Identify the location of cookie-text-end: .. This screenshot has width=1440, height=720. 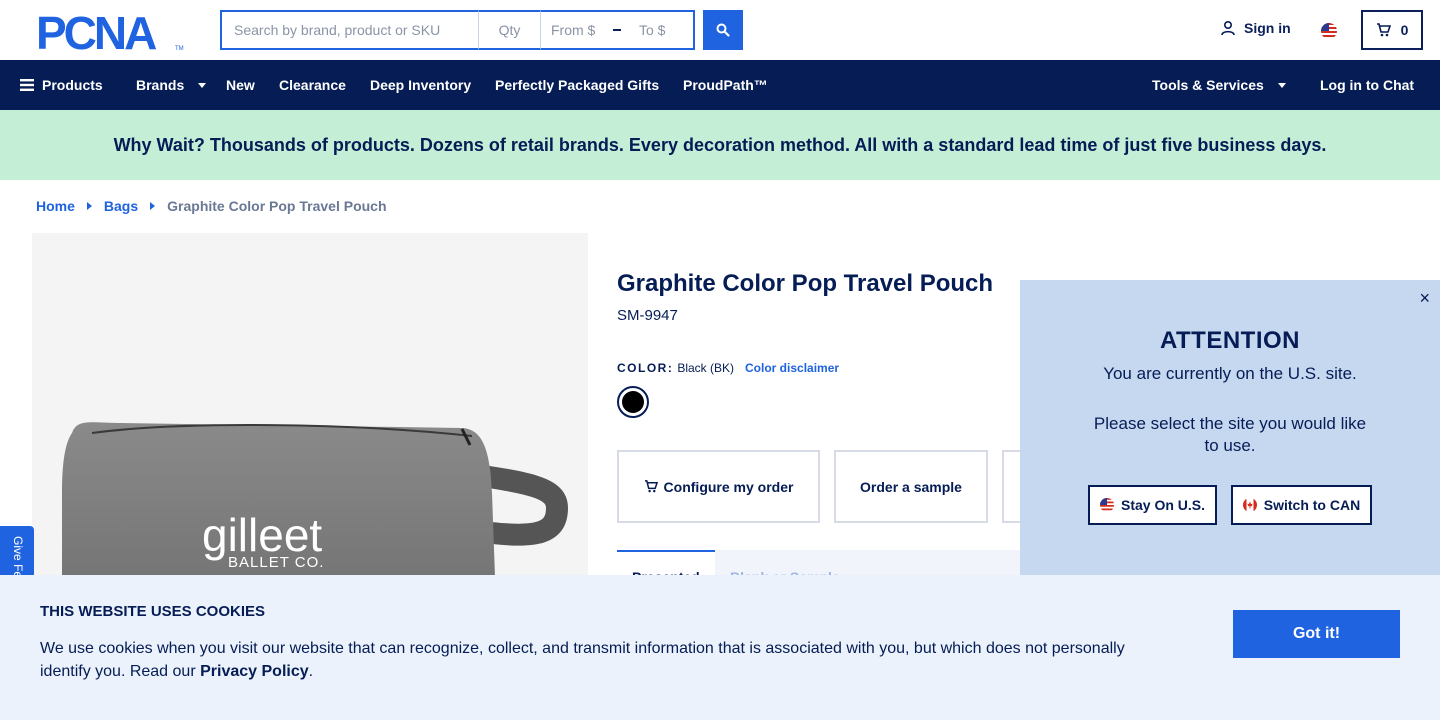
(311, 671).